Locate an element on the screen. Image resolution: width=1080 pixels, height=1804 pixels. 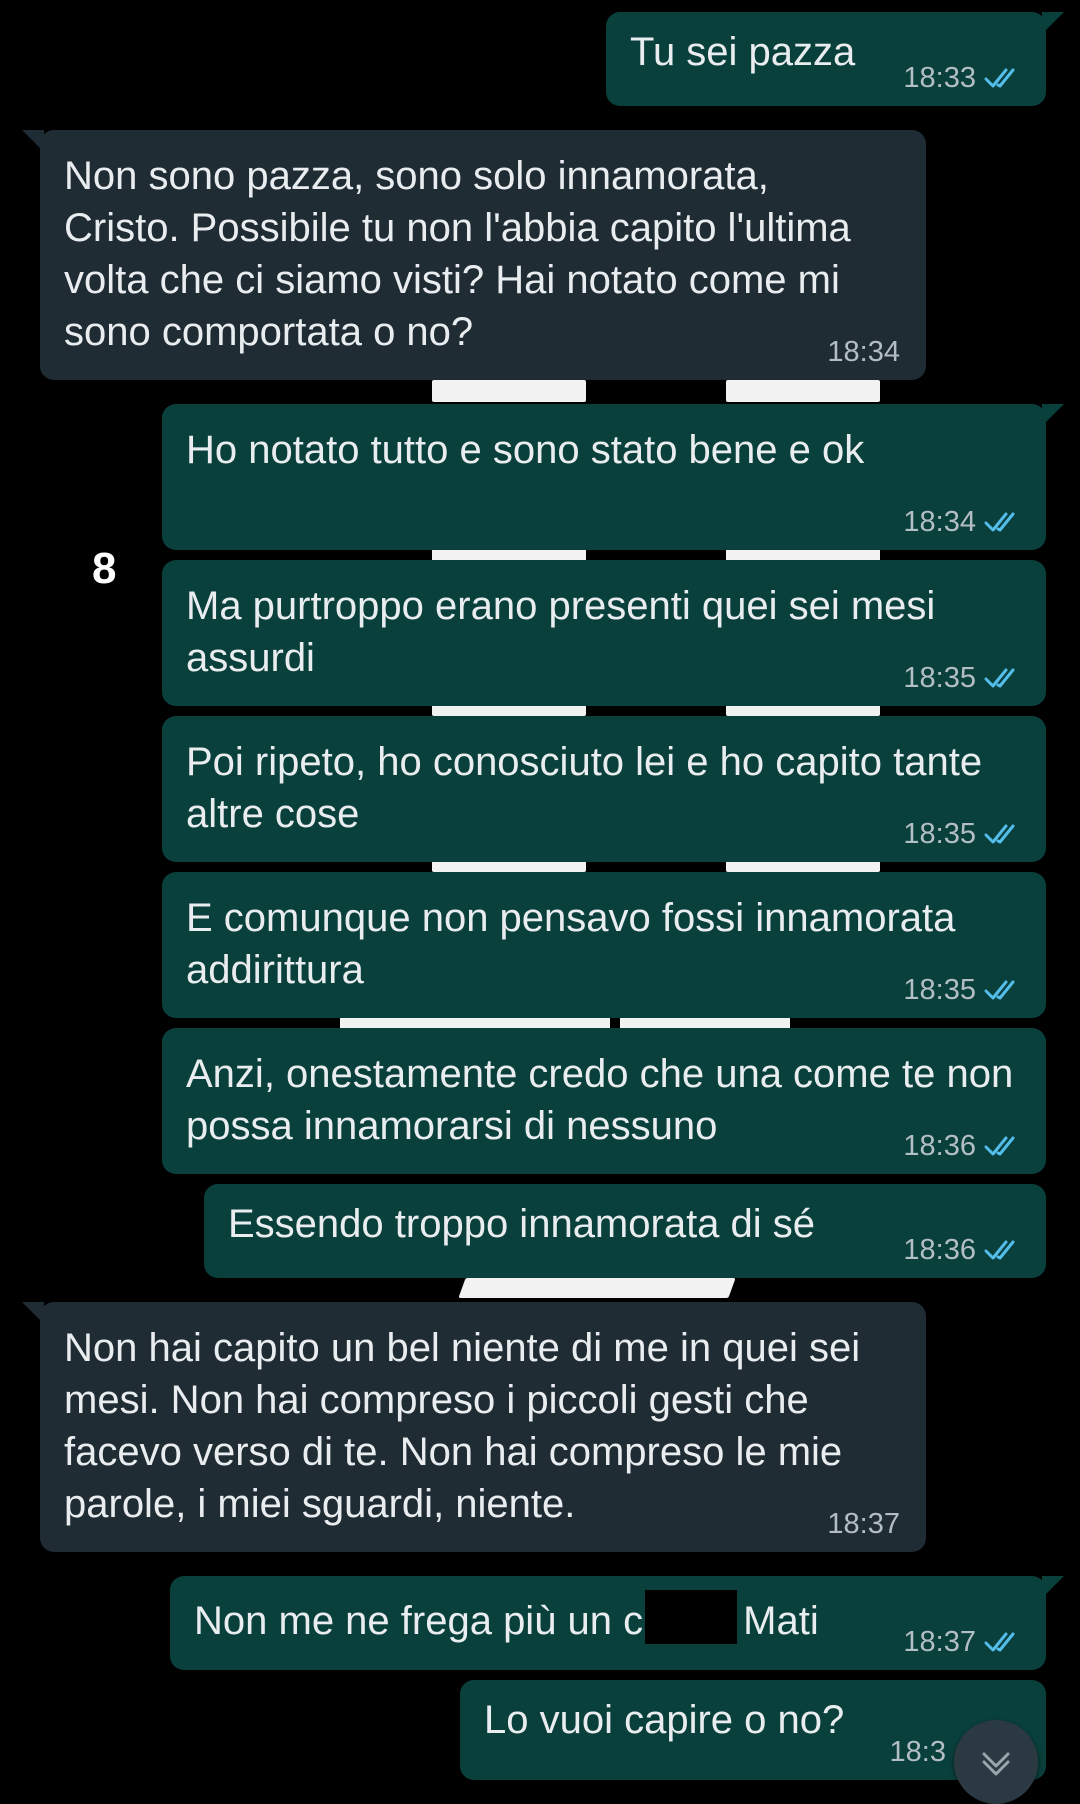
message-text: Mati is located at coordinates (781, 1621).